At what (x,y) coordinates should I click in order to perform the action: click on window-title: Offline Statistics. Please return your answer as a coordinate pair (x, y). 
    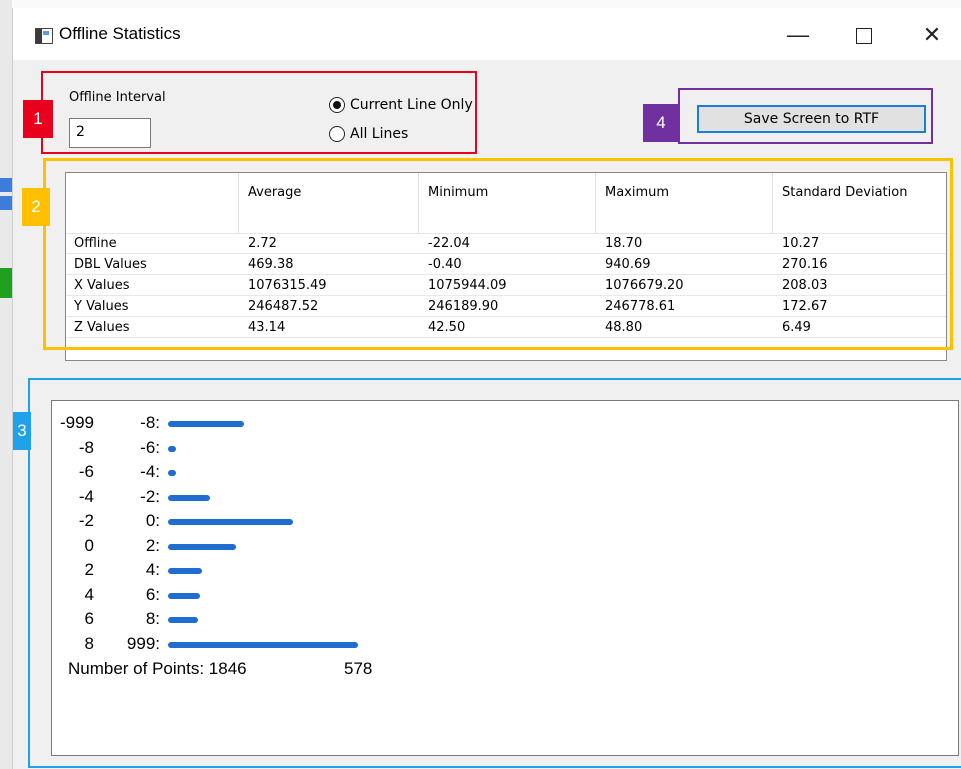
    Looking at the image, I should click on (120, 33).